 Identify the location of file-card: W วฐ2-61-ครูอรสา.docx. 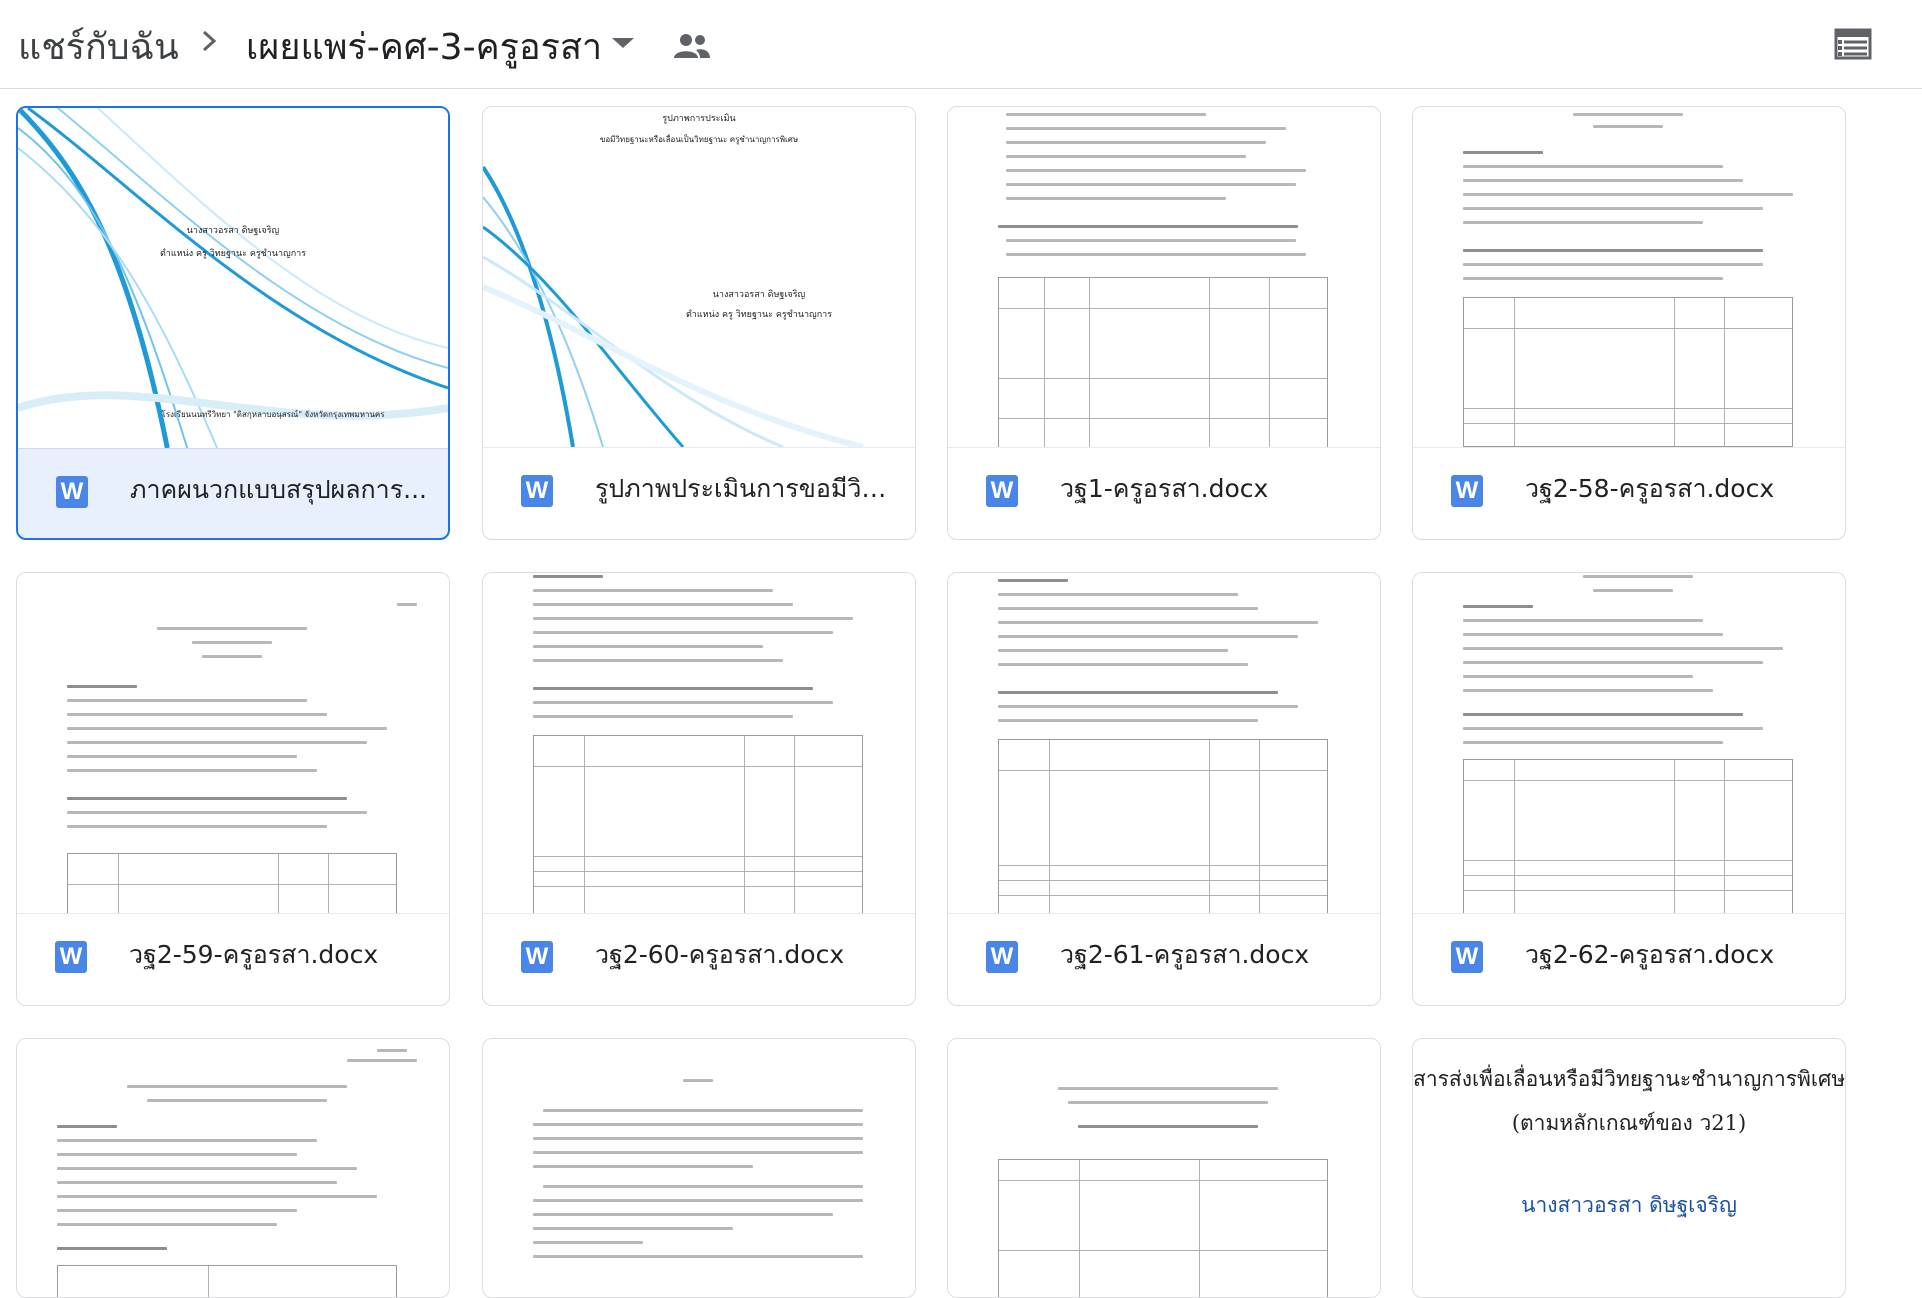
(1164, 789).